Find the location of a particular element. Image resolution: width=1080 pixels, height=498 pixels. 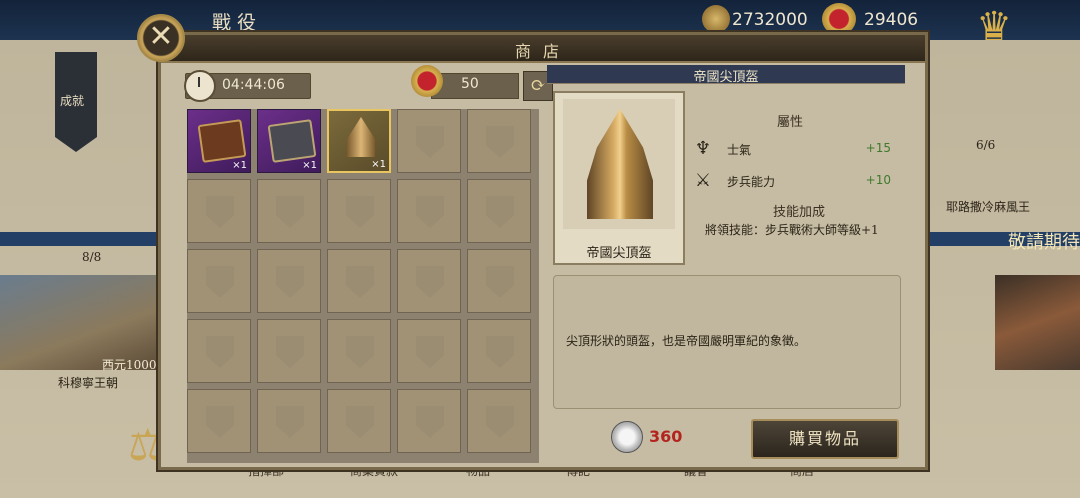

crown-amount: 29406 is located at coordinates (891, 20).